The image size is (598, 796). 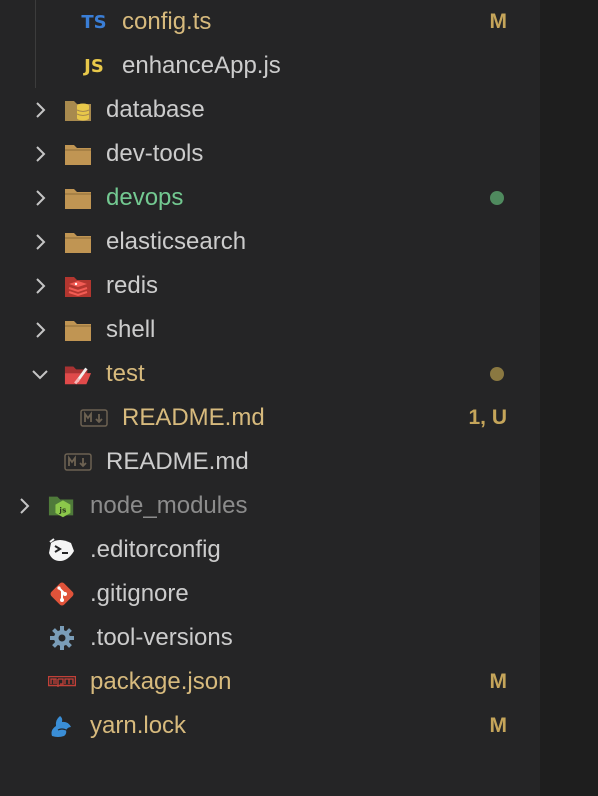 I want to click on typescript-icon: TS, so click(x=94, y=22).